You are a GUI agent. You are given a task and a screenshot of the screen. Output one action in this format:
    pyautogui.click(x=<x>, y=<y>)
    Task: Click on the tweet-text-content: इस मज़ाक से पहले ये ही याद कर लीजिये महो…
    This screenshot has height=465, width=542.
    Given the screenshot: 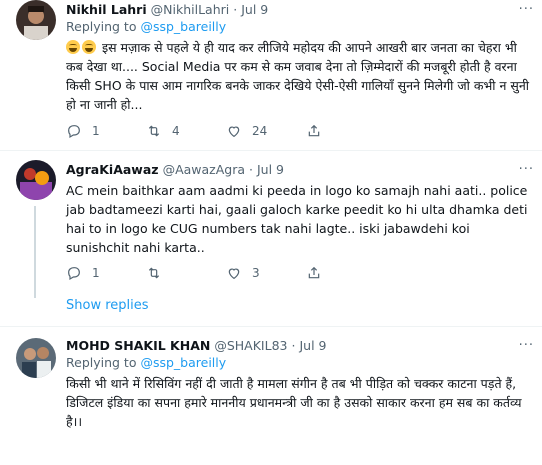 What is the action you would take?
    pyautogui.click(x=297, y=76)
    